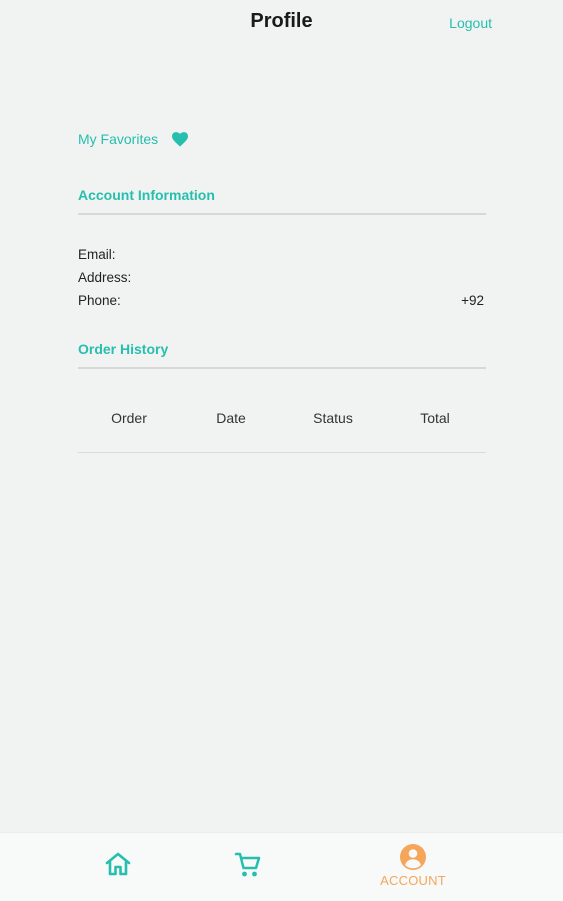 Image resolution: width=563 pixels, height=901 pixels. What do you see at coordinates (333, 418) in the screenshot?
I see `column-status: Status` at bounding box center [333, 418].